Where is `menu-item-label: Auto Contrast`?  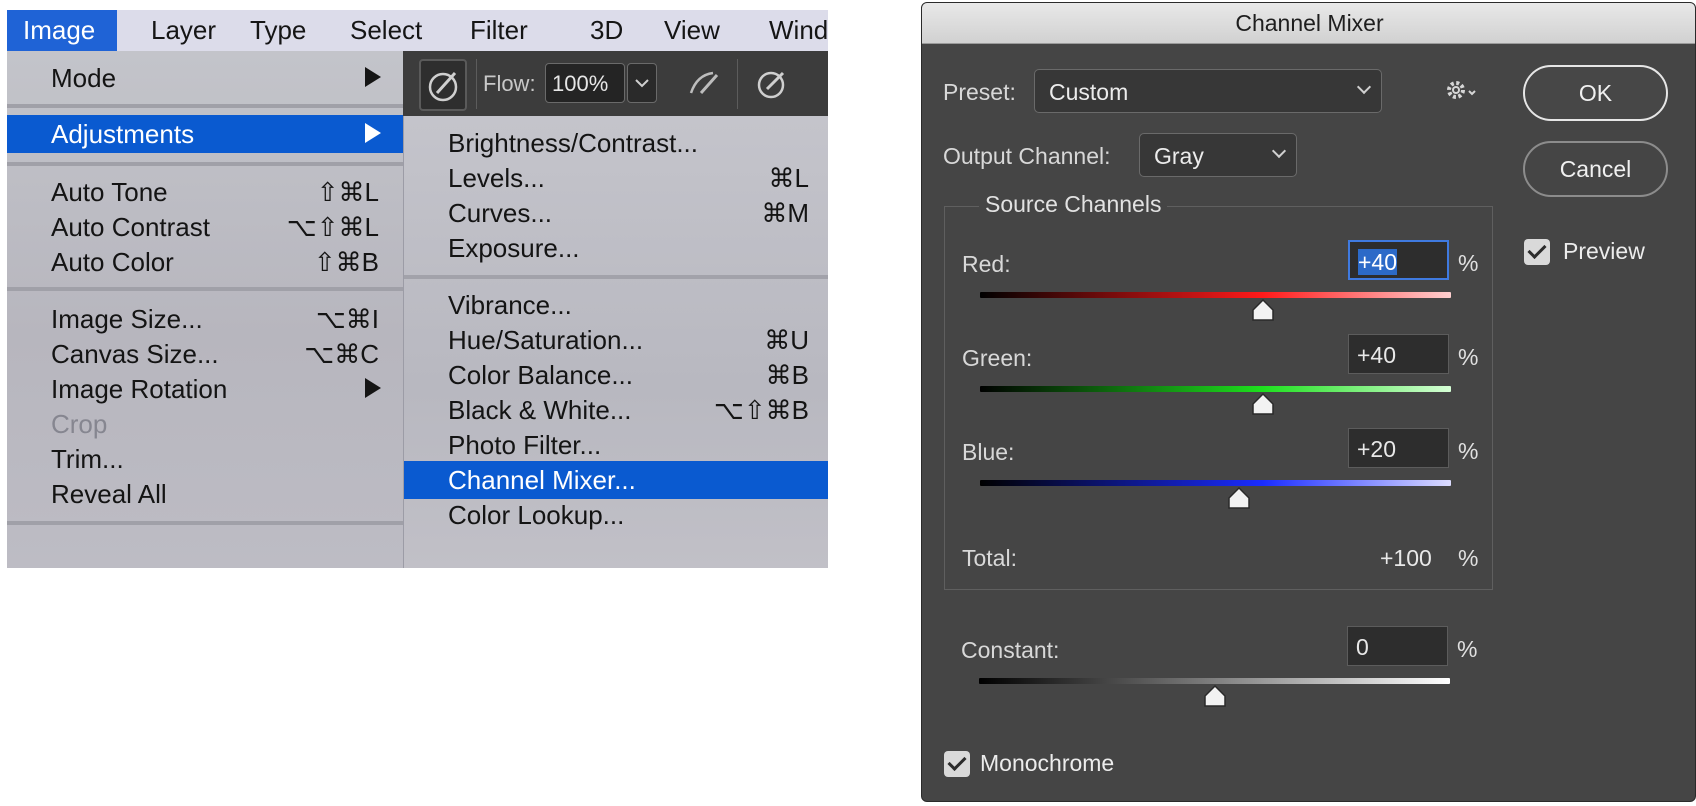
menu-item-label: Auto Contrast is located at coordinates (130, 227).